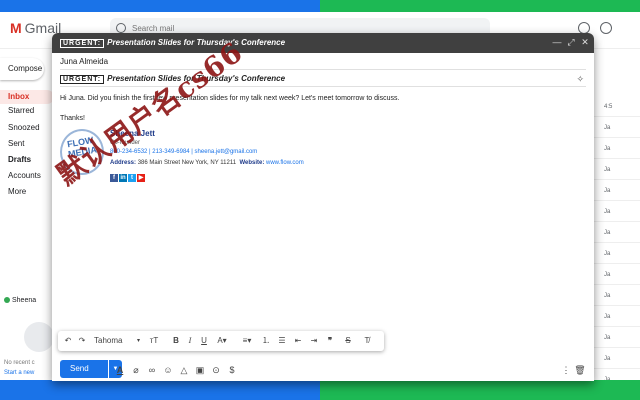 The image size is (640, 400). I want to click on online-status-icon, so click(7, 300).